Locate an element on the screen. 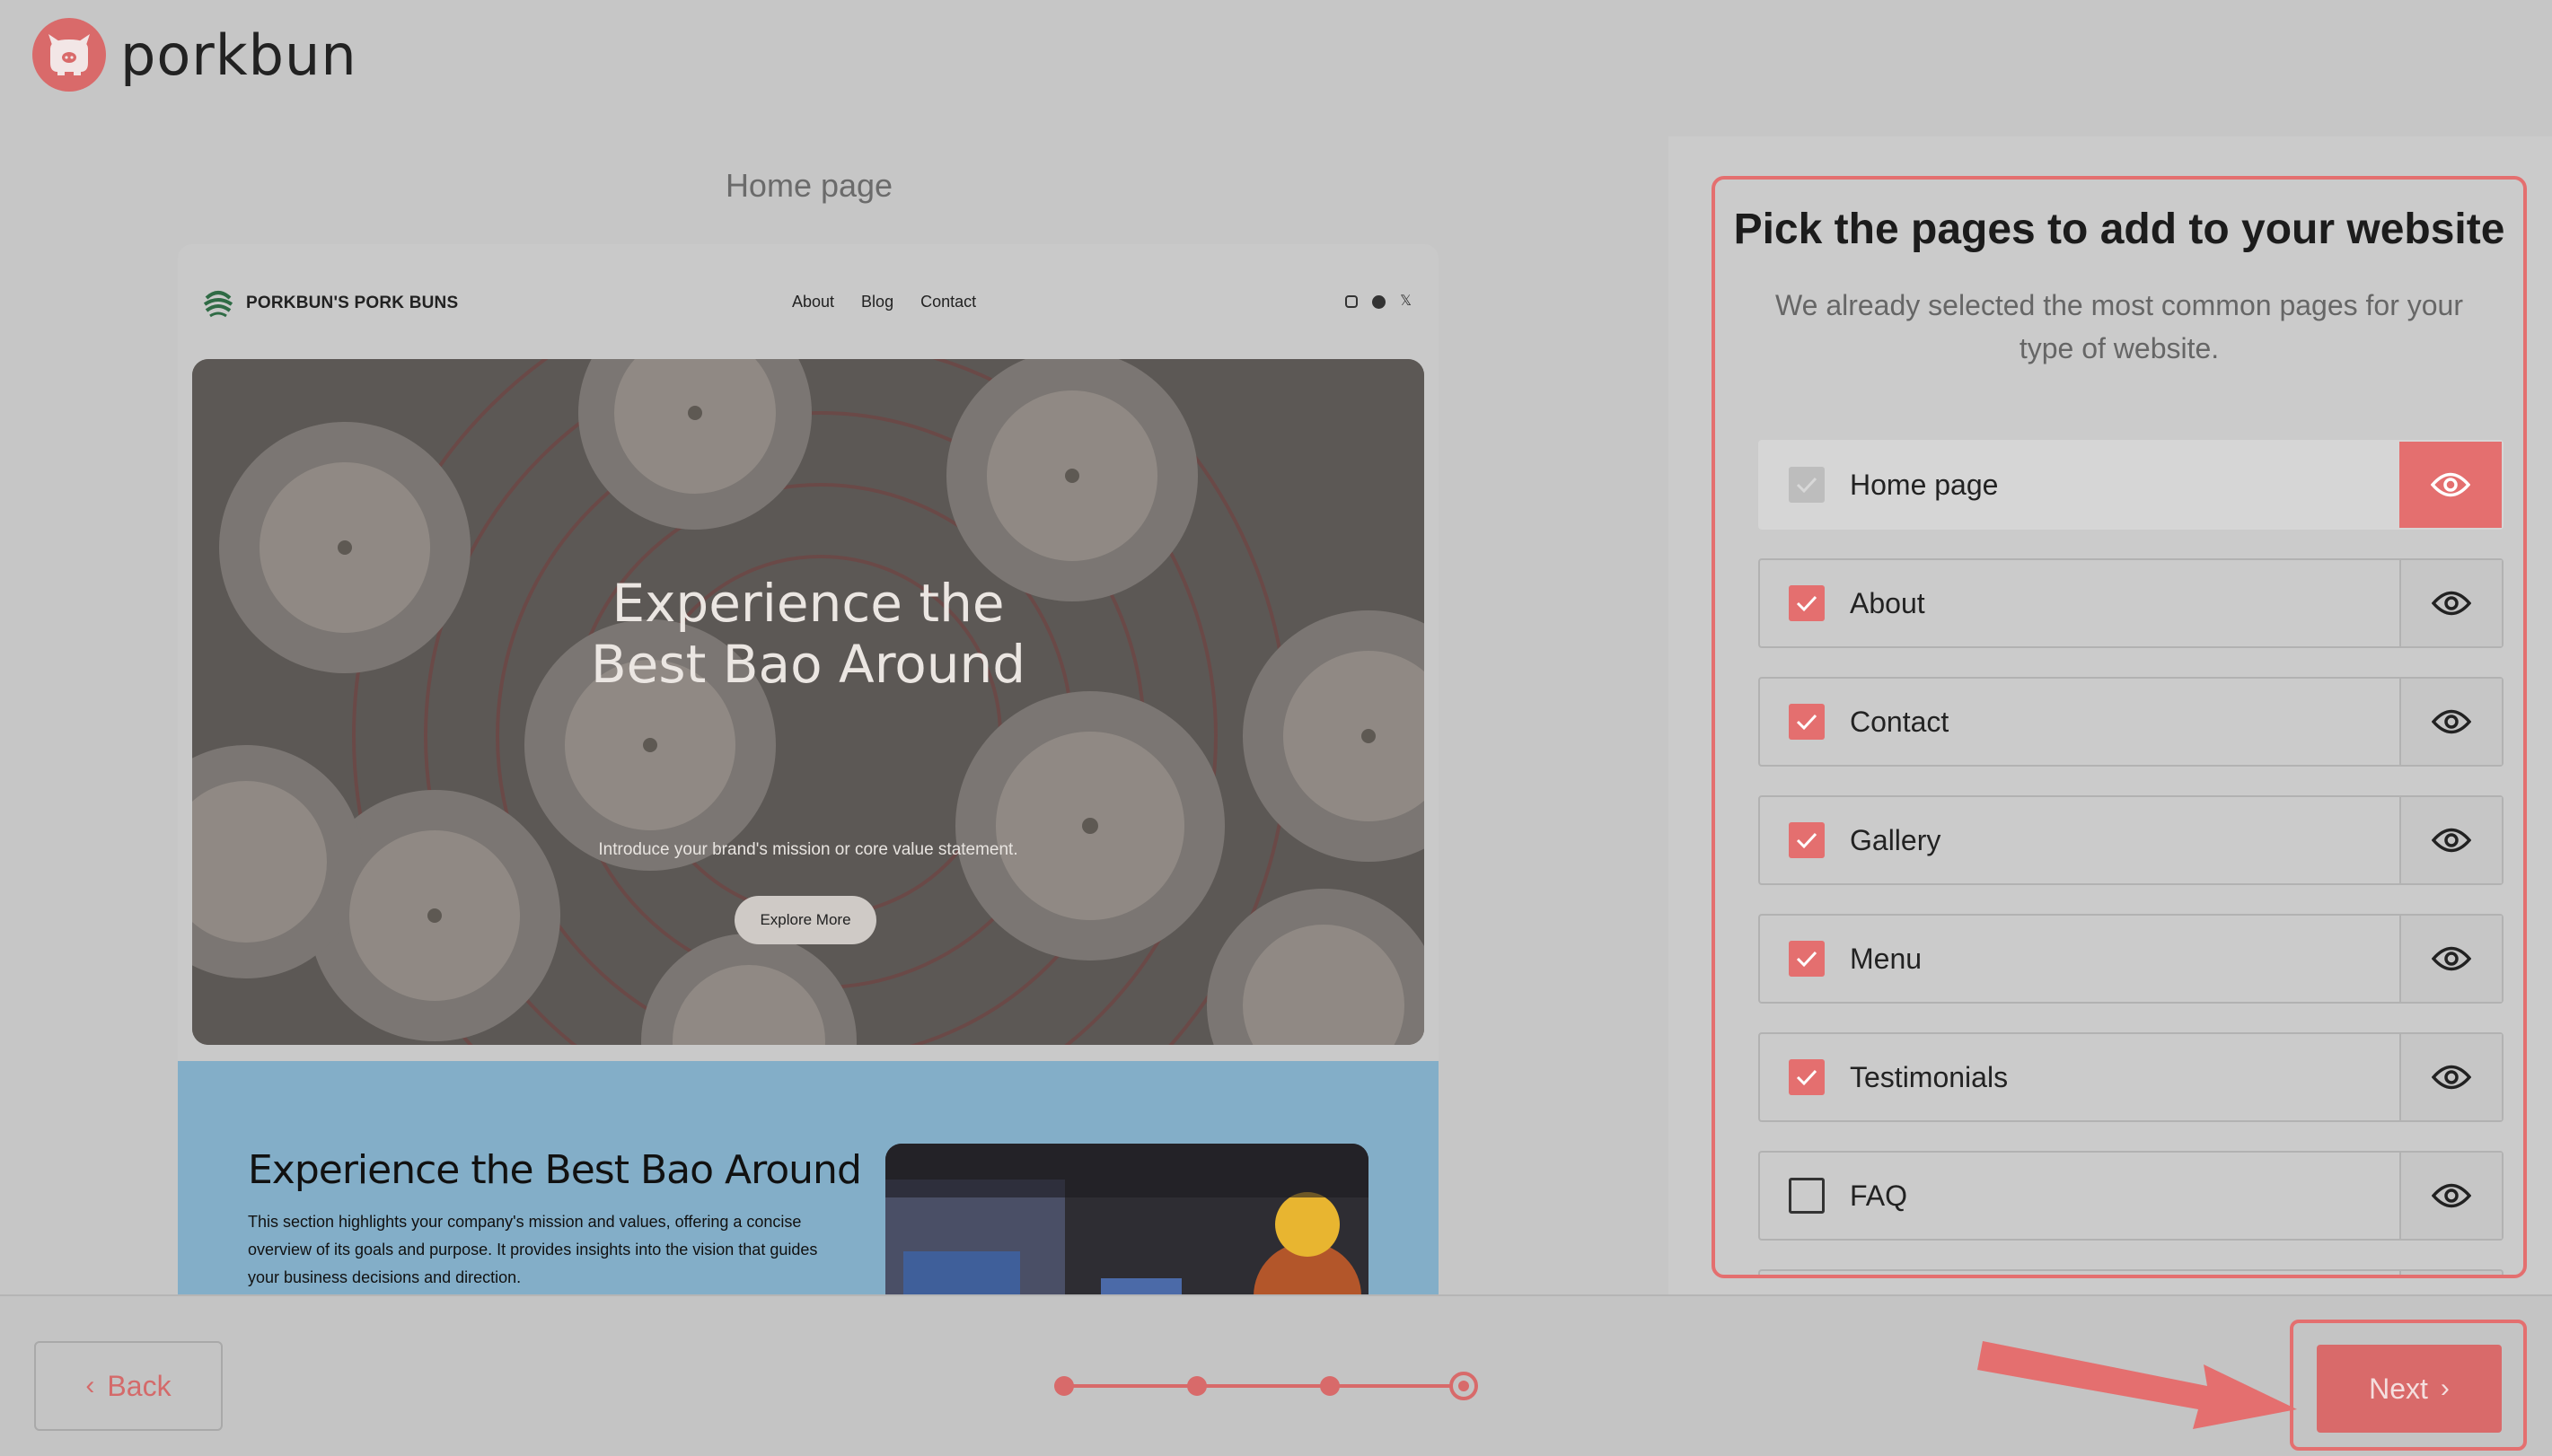  page-row-main: About is located at coordinates (2079, 603).